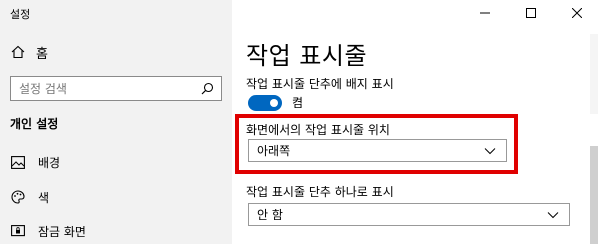 Image resolution: width=600 pixels, height=244 pixels. What do you see at coordinates (18, 197) in the screenshot?
I see `palette-icon` at bounding box center [18, 197].